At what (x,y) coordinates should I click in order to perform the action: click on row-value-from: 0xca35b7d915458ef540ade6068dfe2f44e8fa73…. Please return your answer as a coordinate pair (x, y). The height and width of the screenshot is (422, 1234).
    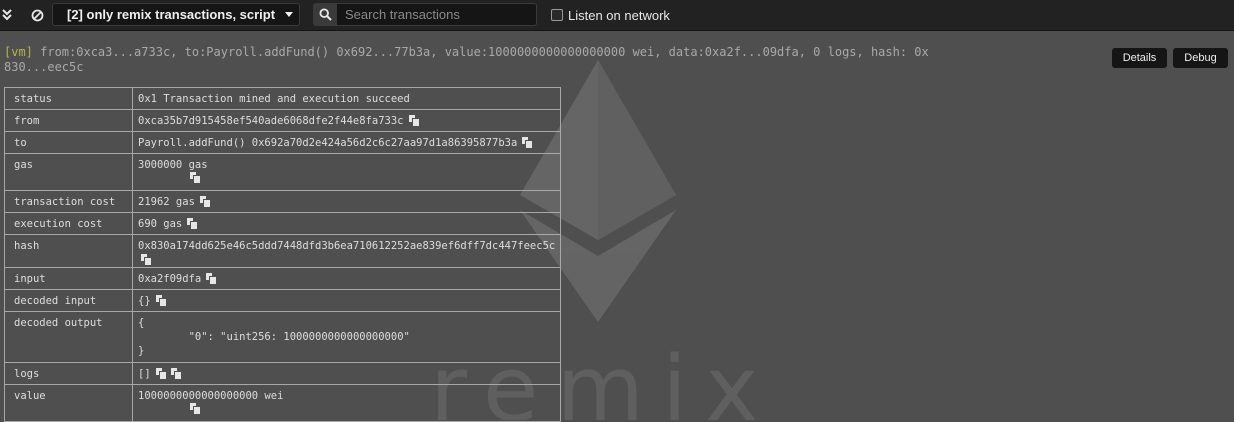
    Looking at the image, I should click on (346, 120).